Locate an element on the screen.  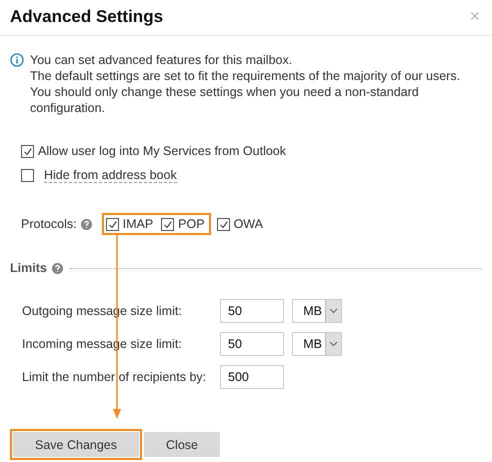
protocols-label: Protocols: is located at coordinates (49, 224).